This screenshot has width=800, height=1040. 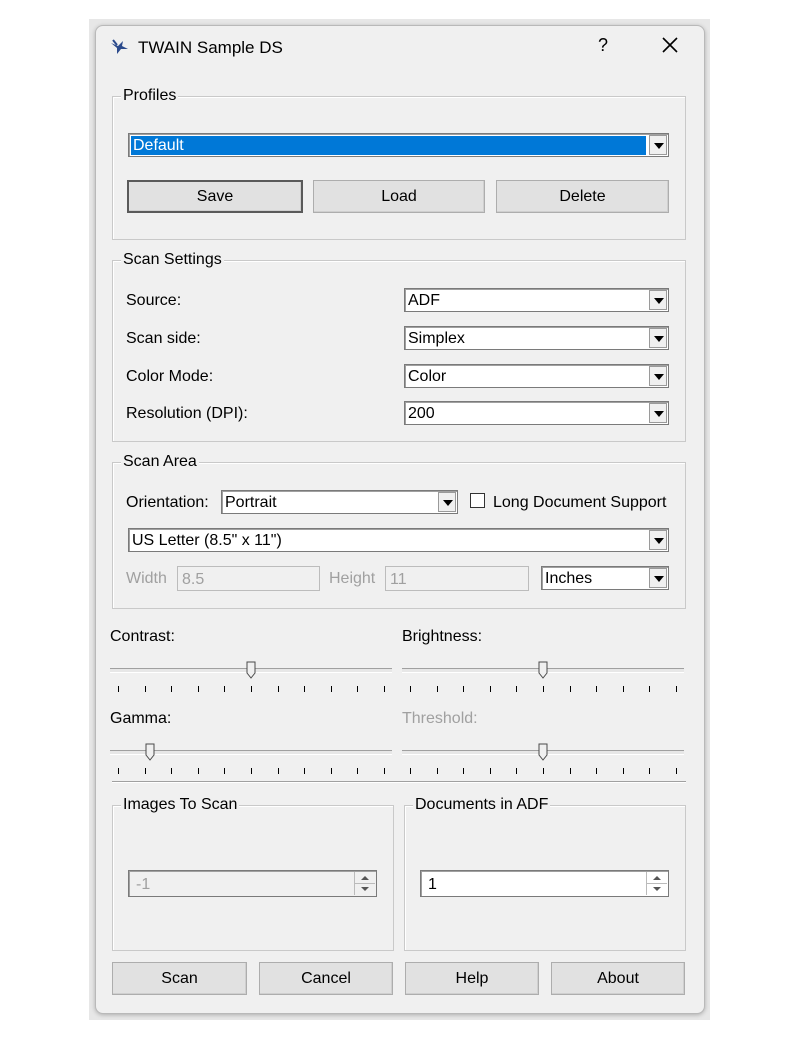 What do you see at coordinates (172, 260) in the screenshot?
I see `scan-settings-legend: Scan Settings` at bounding box center [172, 260].